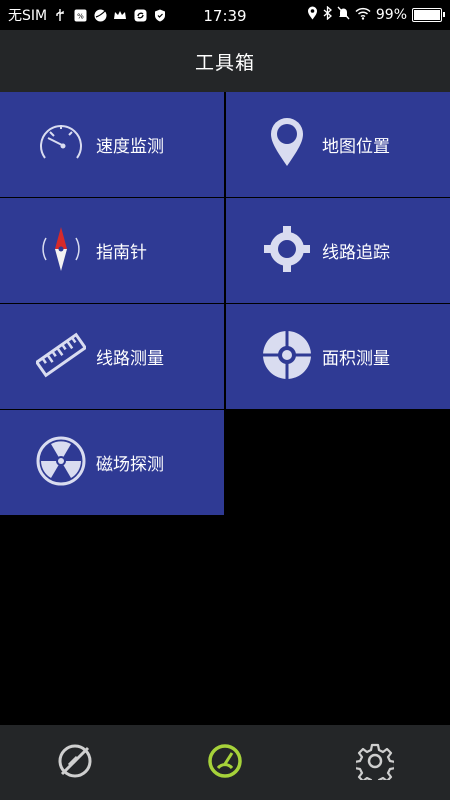 The height and width of the screenshot is (800, 450). Describe the element at coordinates (130, 147) in the screenshot. I see `tool-label: 速度监测` at that location.